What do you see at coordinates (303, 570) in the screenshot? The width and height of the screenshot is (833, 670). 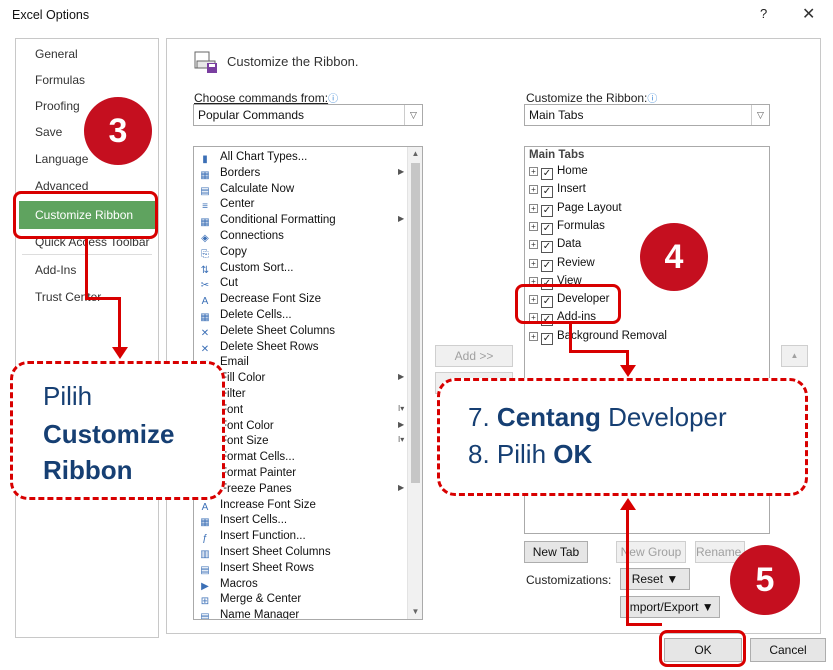 I see `command-item: ▤ Insert Sheet Rows` at bounding box center [303, 570].